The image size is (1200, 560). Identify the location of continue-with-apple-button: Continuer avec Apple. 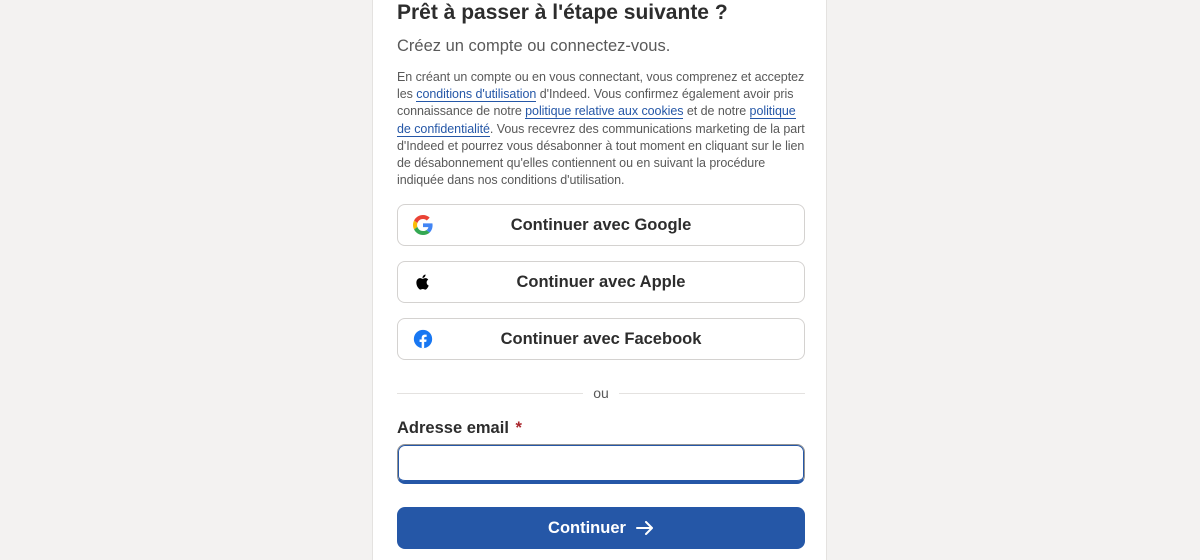
(601, 282).